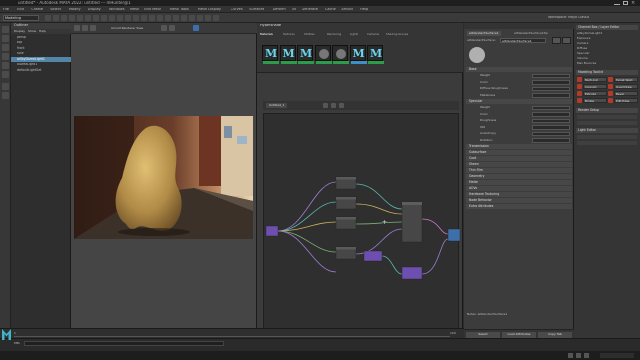 This screenshot has height=360, width=640. Describe the element at coordinates (41, 43) in the screenshot. I see `outliner-item: top` at that location.